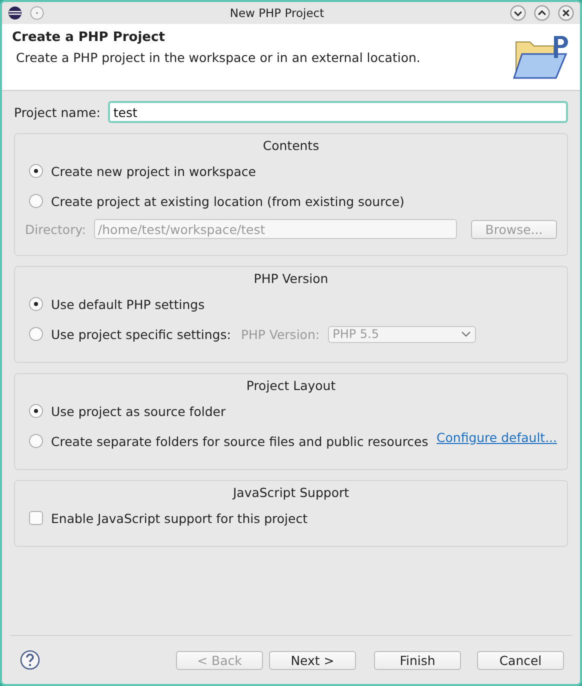  Describe the element at coordinates (153, 171) in the screenshot. I see `option-label: Create new project in workspace` at that location.